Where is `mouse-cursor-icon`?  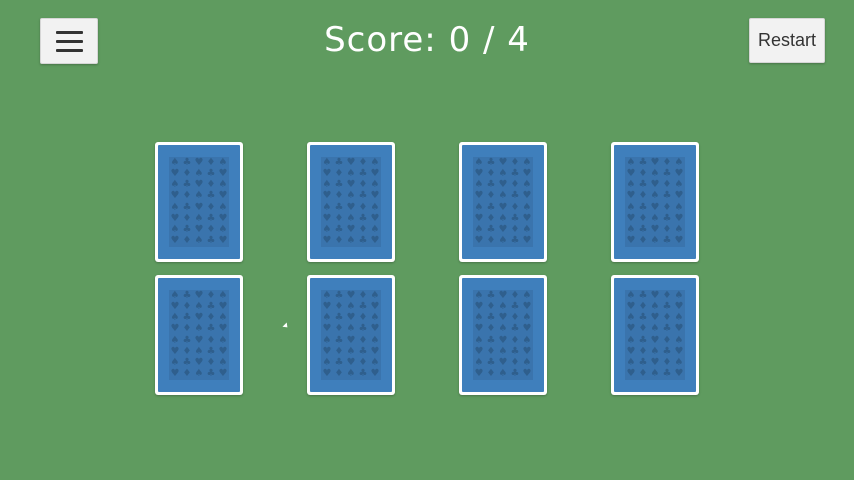
mouse-cursor-icon is located at coordinates (286, 326).